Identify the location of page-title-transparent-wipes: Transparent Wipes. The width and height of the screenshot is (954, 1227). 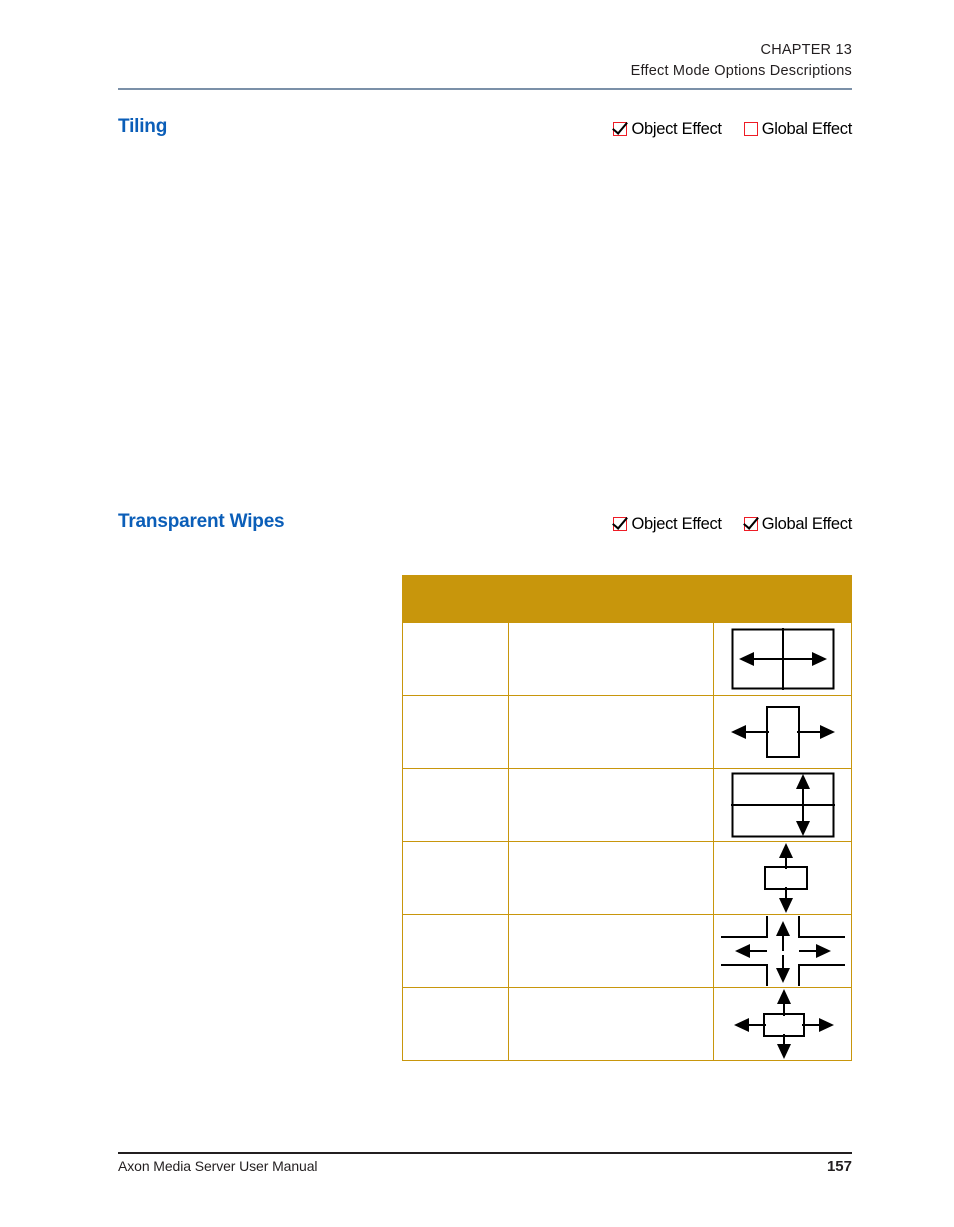
(201, 521).